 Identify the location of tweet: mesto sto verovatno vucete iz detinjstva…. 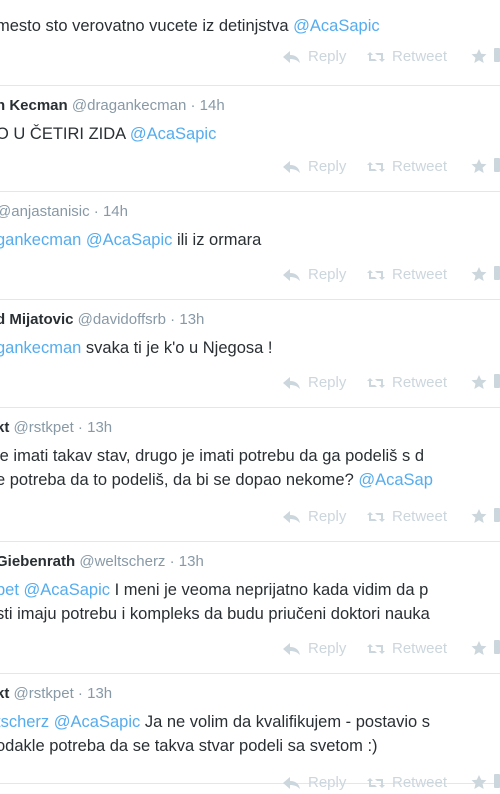
(250, 43).